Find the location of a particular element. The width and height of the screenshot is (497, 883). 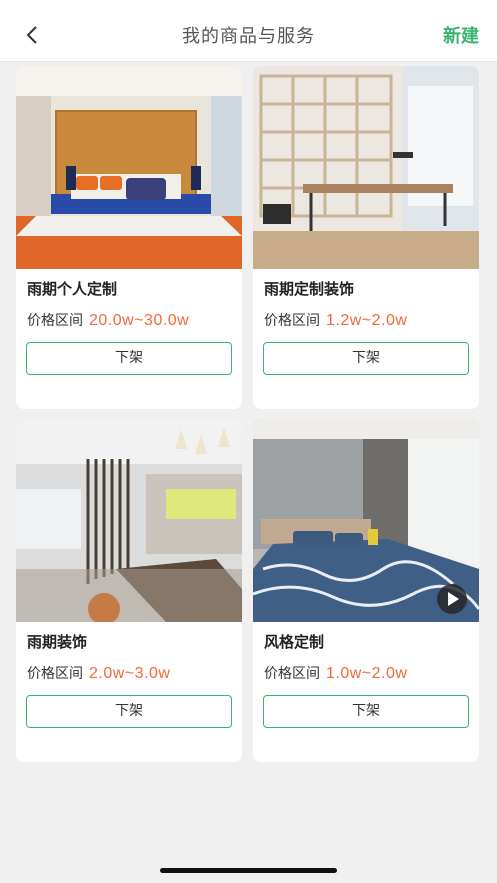

price-row: 价格区间 2.0w~3.0w is located at coordinates (98, 673).